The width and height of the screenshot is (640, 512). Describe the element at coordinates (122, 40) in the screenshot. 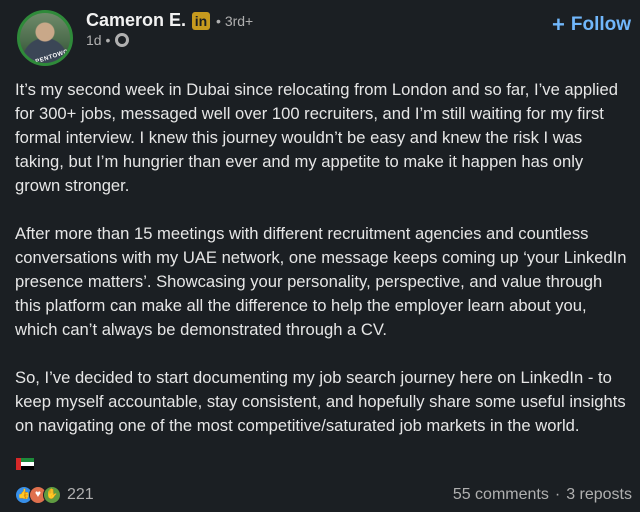

I see `globe-icon` at that location.